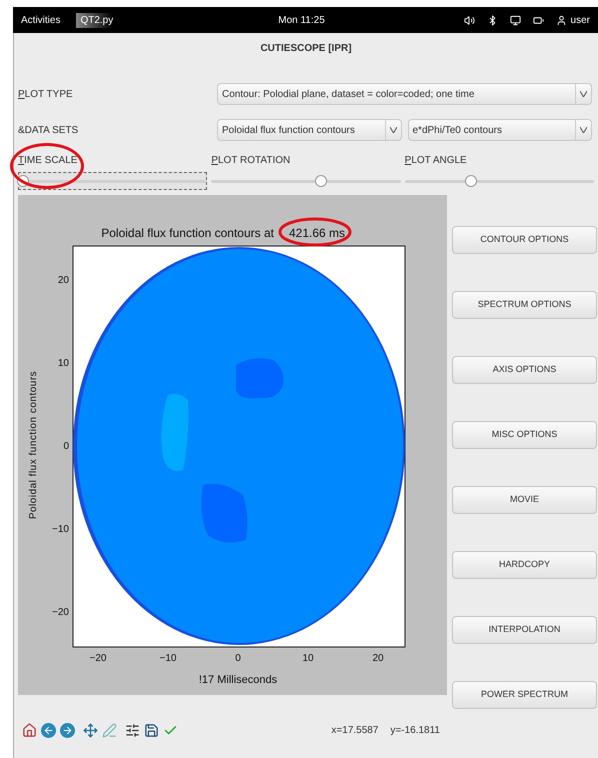  I want to click on option-button: POWER SPECTRUM, so click(524, 695).